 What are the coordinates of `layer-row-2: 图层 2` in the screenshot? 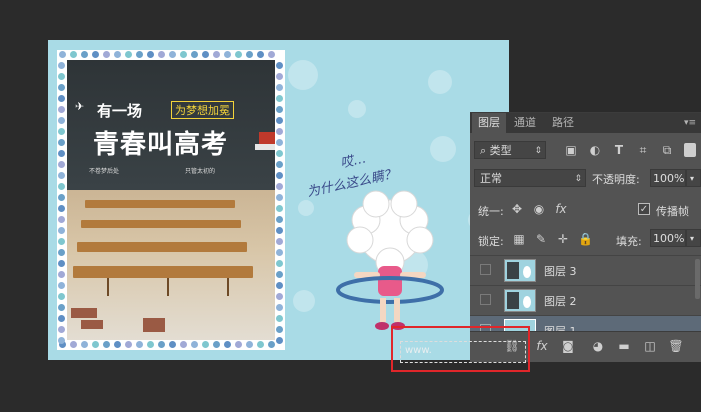 It's located at (585, 300).